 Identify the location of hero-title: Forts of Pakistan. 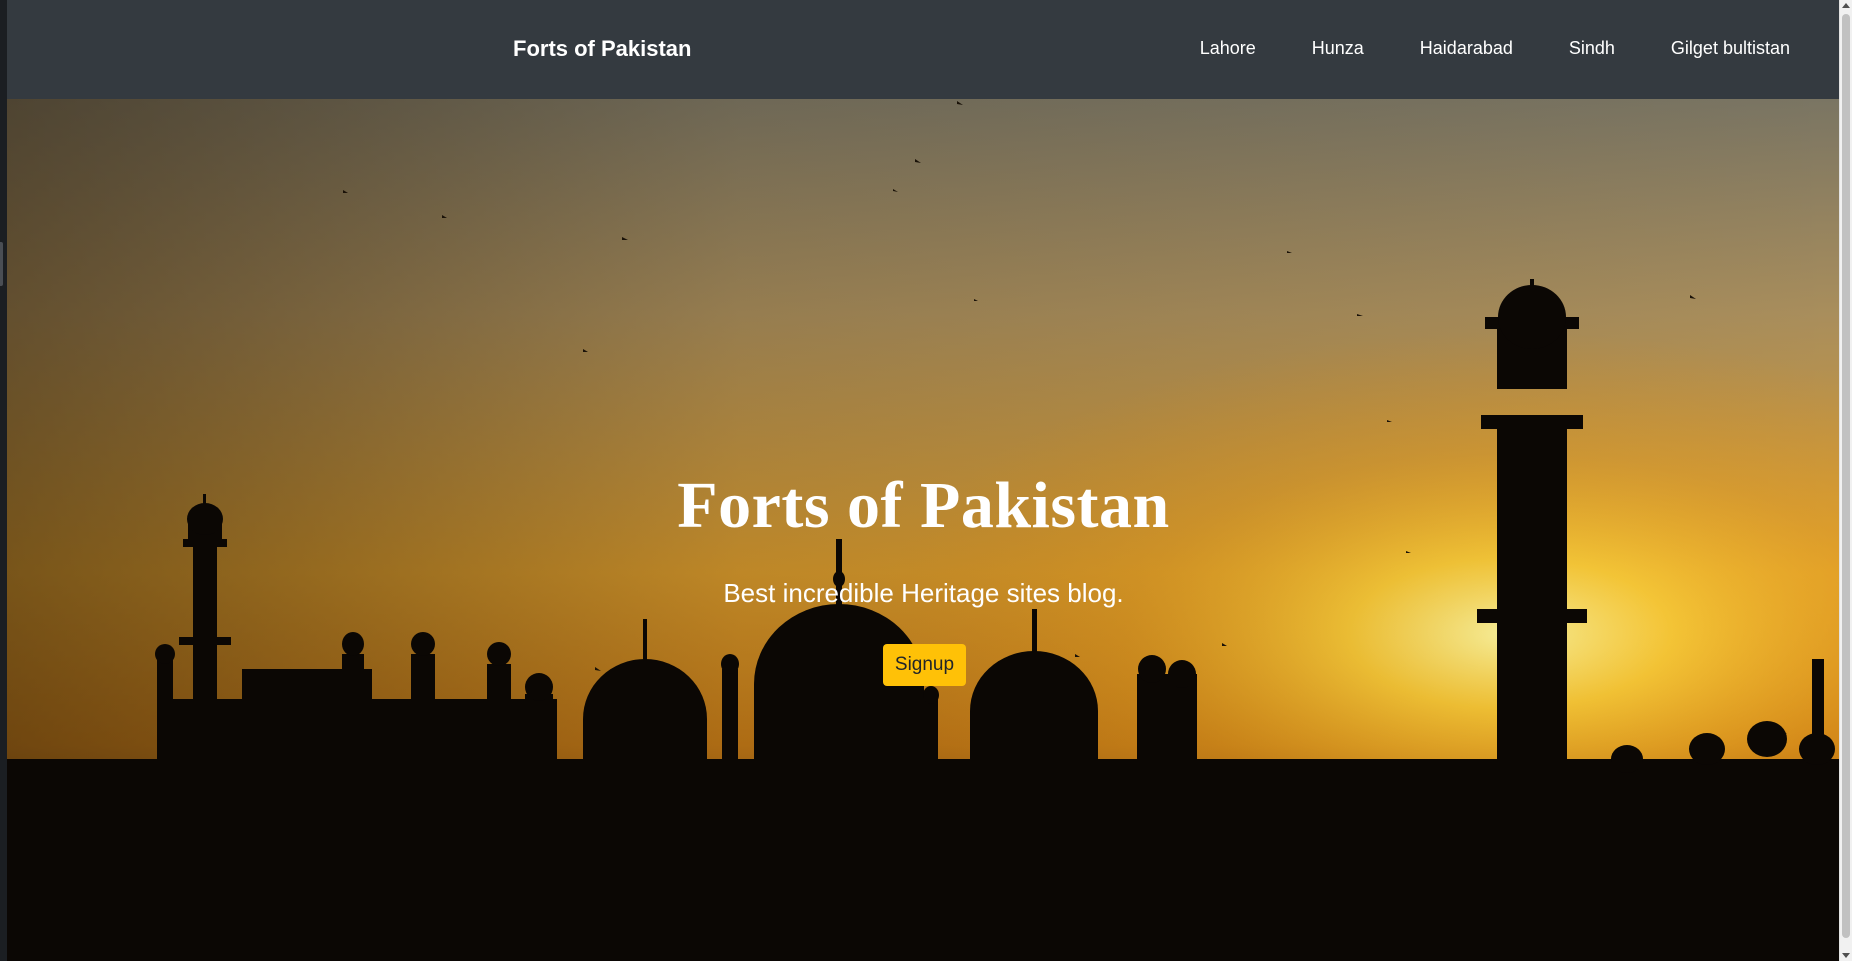
(923, 505).